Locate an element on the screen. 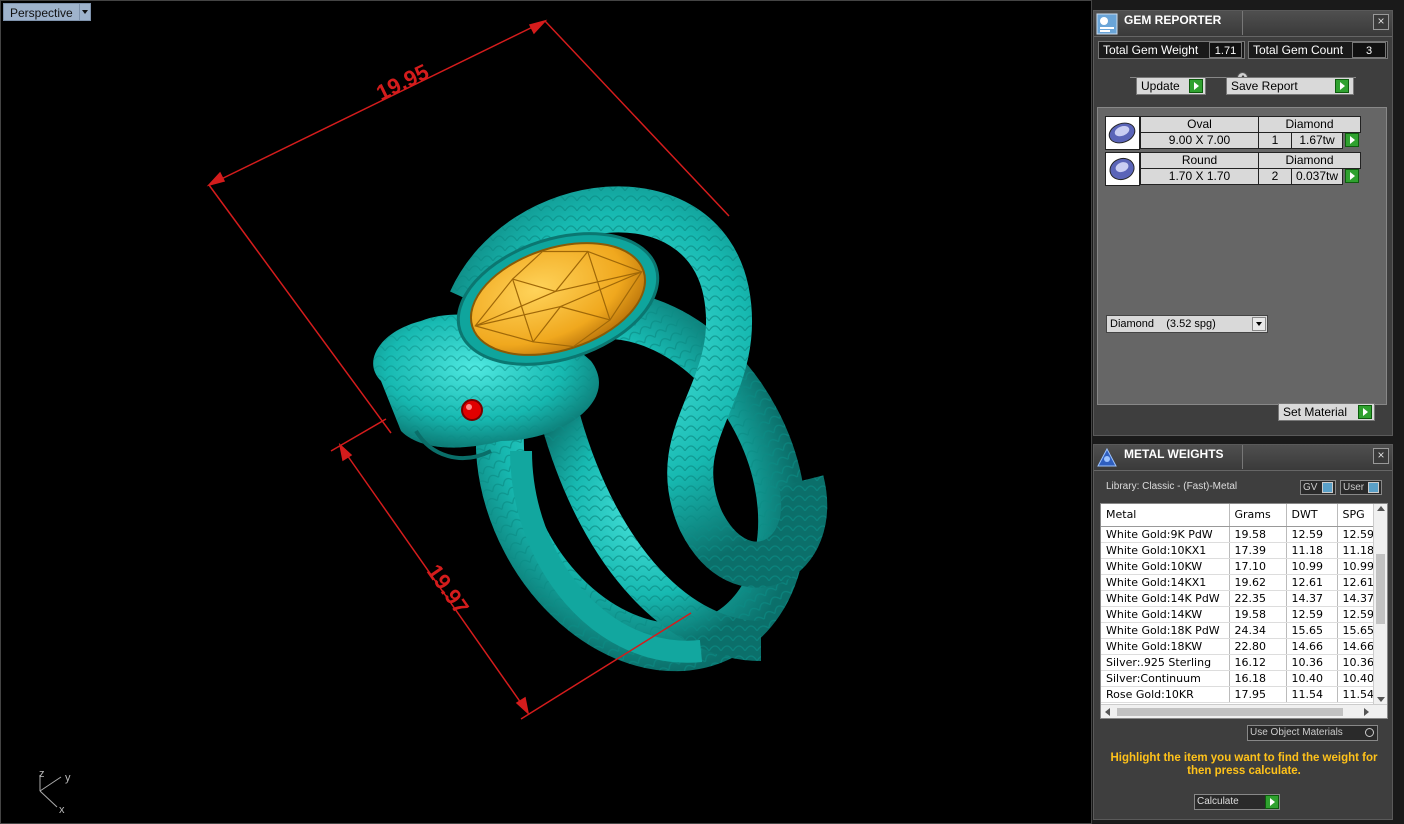  axis-x-label: x is located at coordinates (62, 810).